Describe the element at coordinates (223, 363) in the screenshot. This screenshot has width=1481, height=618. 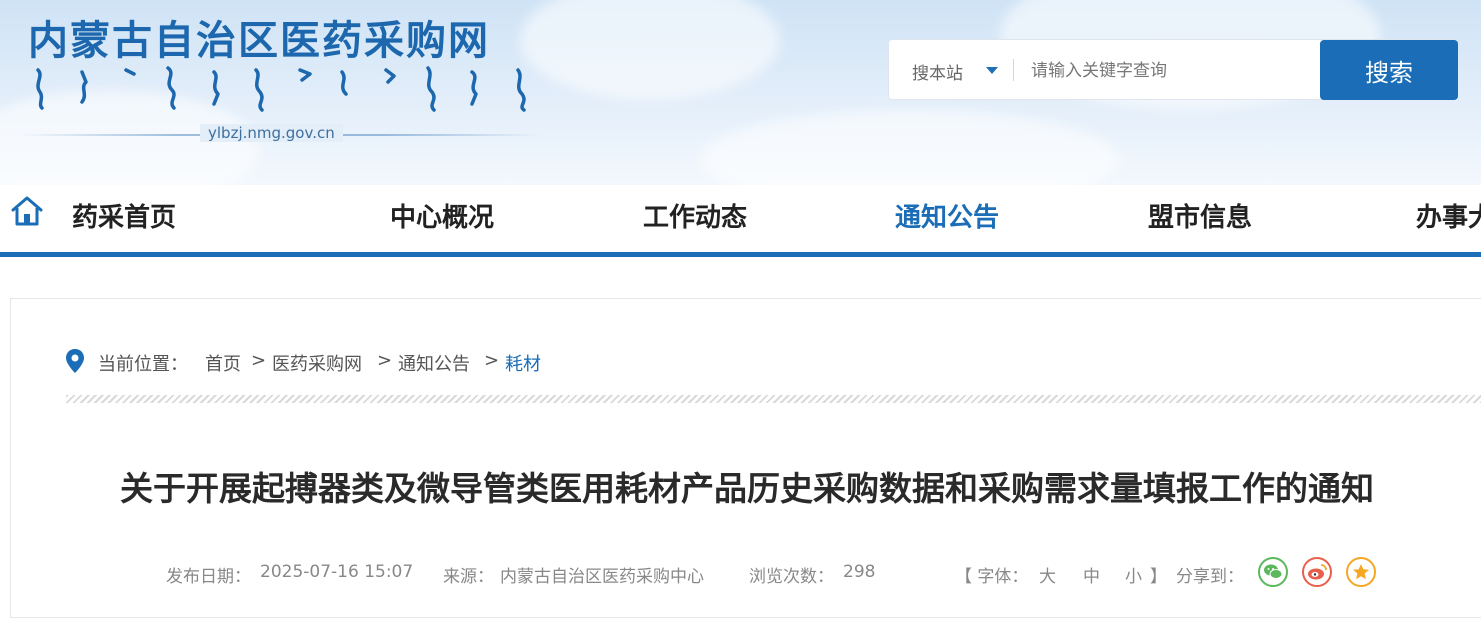
I see `breadcrumb-home: 首页` at that location.